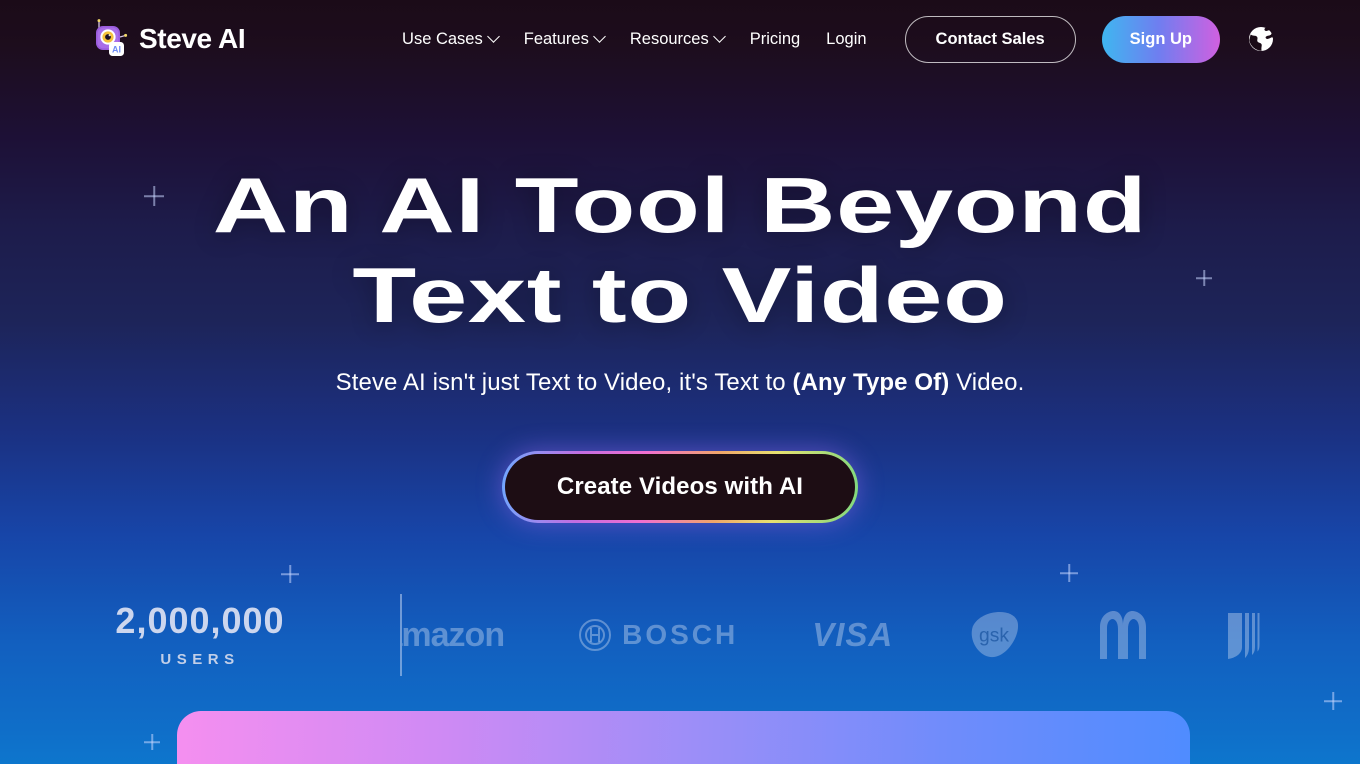 Image resolution: width=1360 pixels, height=764 pixels. I want to click on nav-item-features: Features, so click(564, 39).